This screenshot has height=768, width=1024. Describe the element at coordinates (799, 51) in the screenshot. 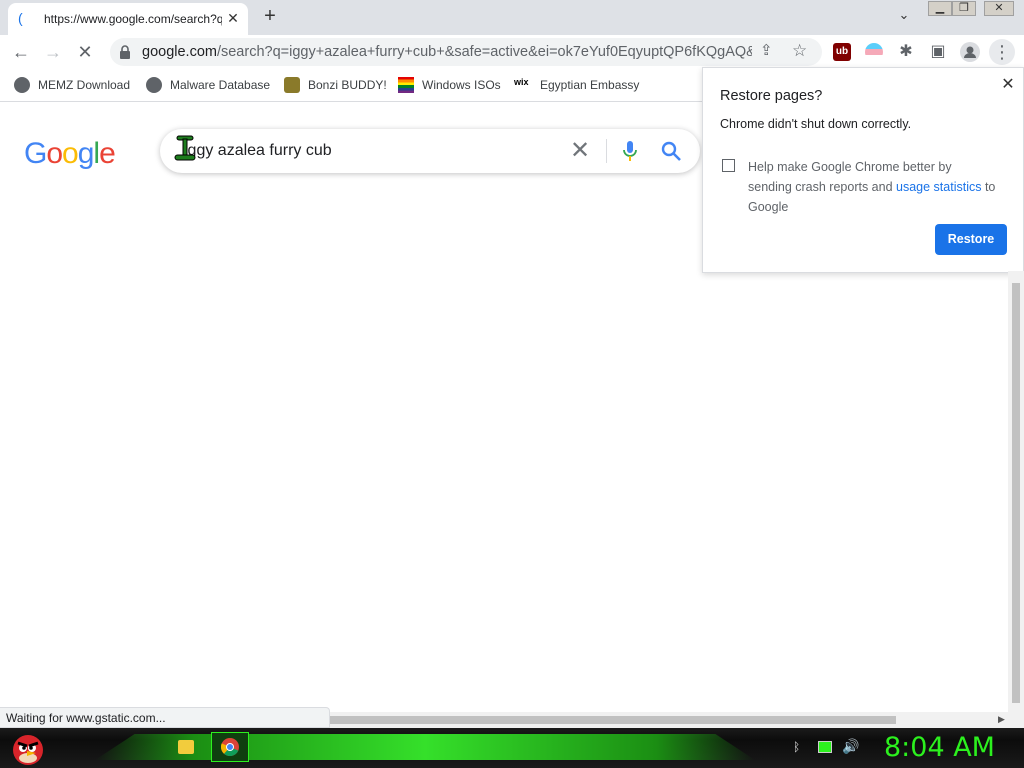

I see `bookmark-star-icon: ☆` at that location.